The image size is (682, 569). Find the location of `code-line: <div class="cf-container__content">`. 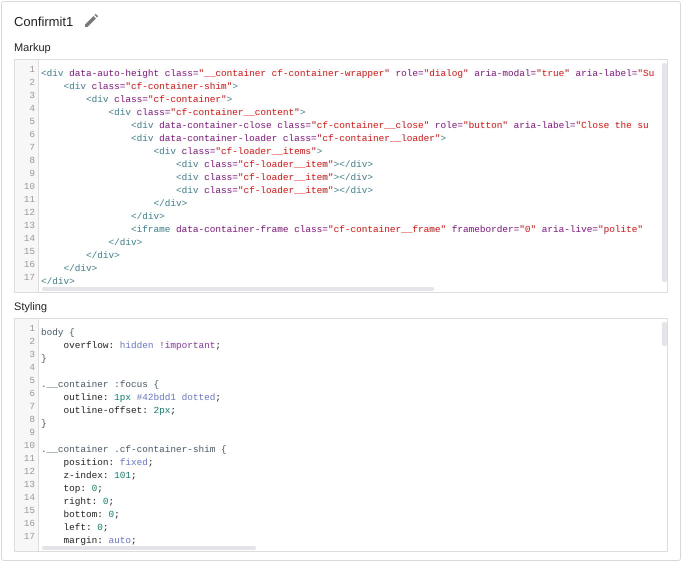

code-line: <div class="cf-container__content"> is located at coordinates (207, 112).